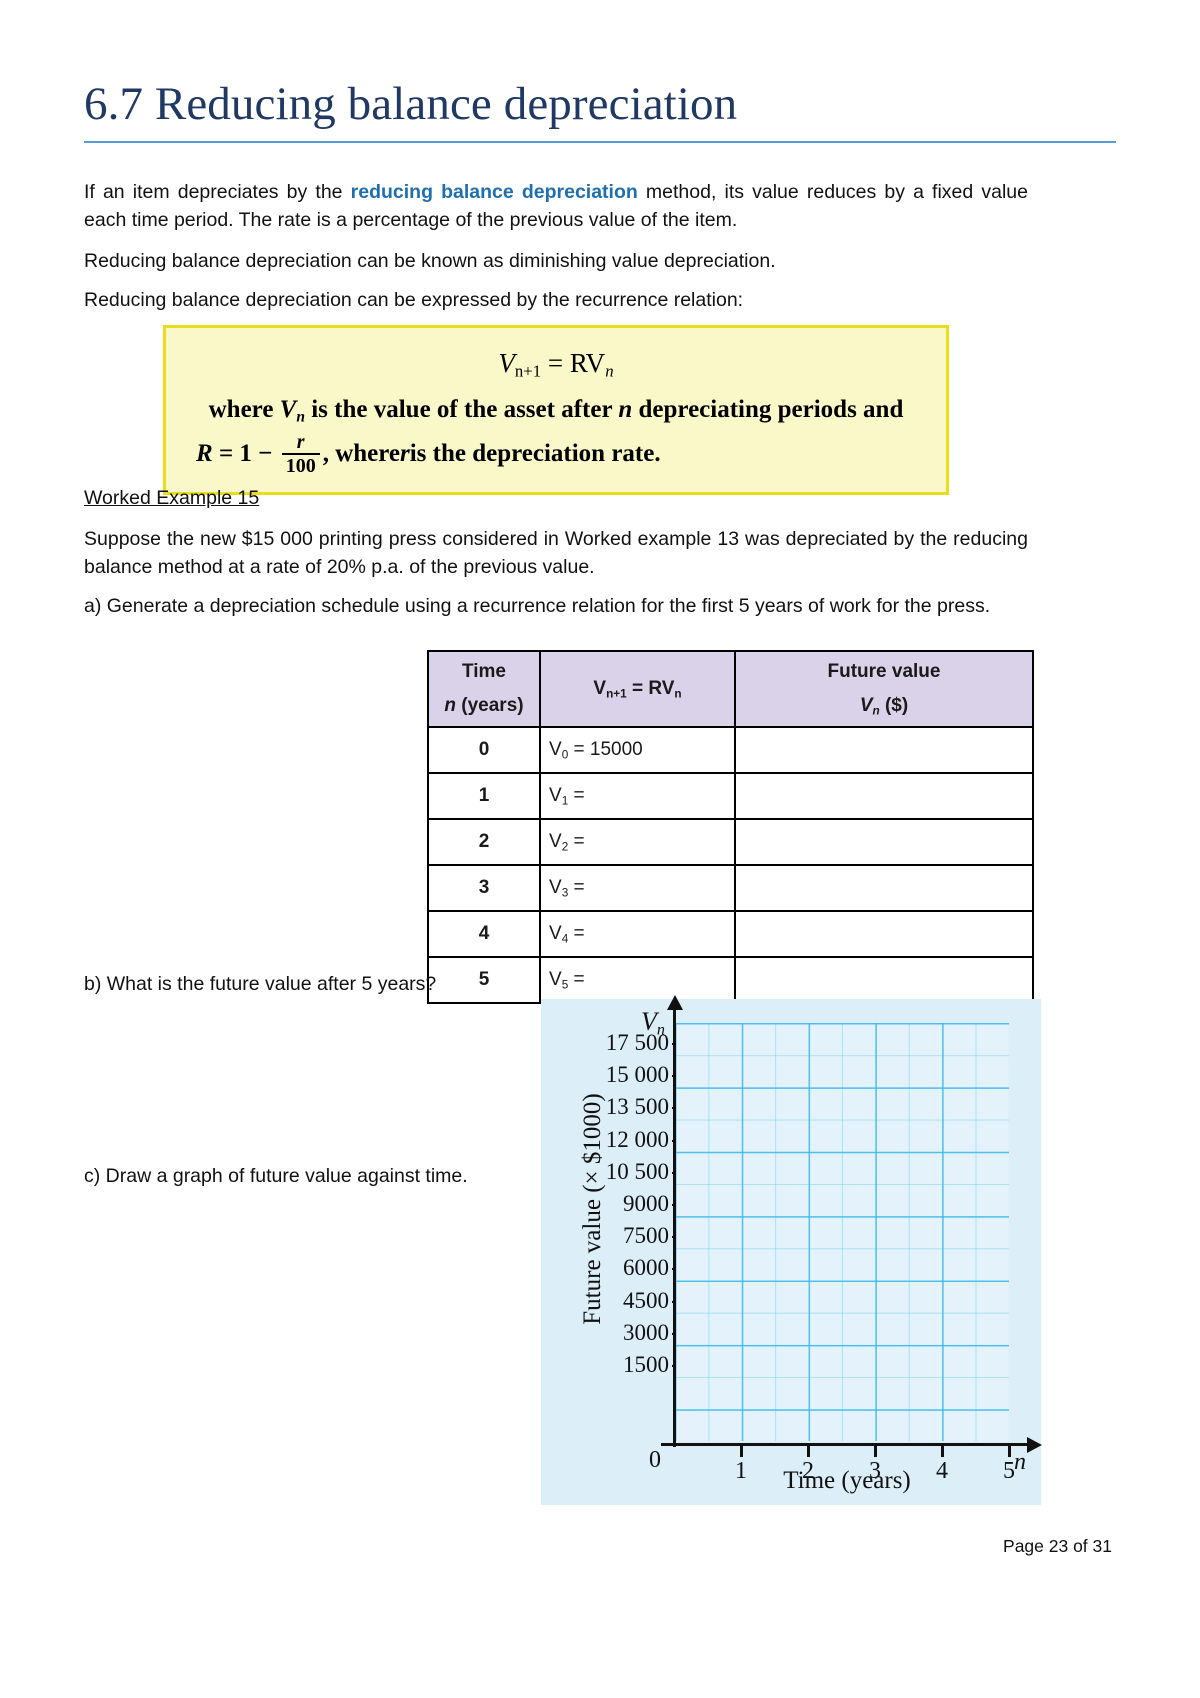 The width and height of the screenshot is (1200, 1698). I want to click on formula-where-sub: n, so click(300, 416).